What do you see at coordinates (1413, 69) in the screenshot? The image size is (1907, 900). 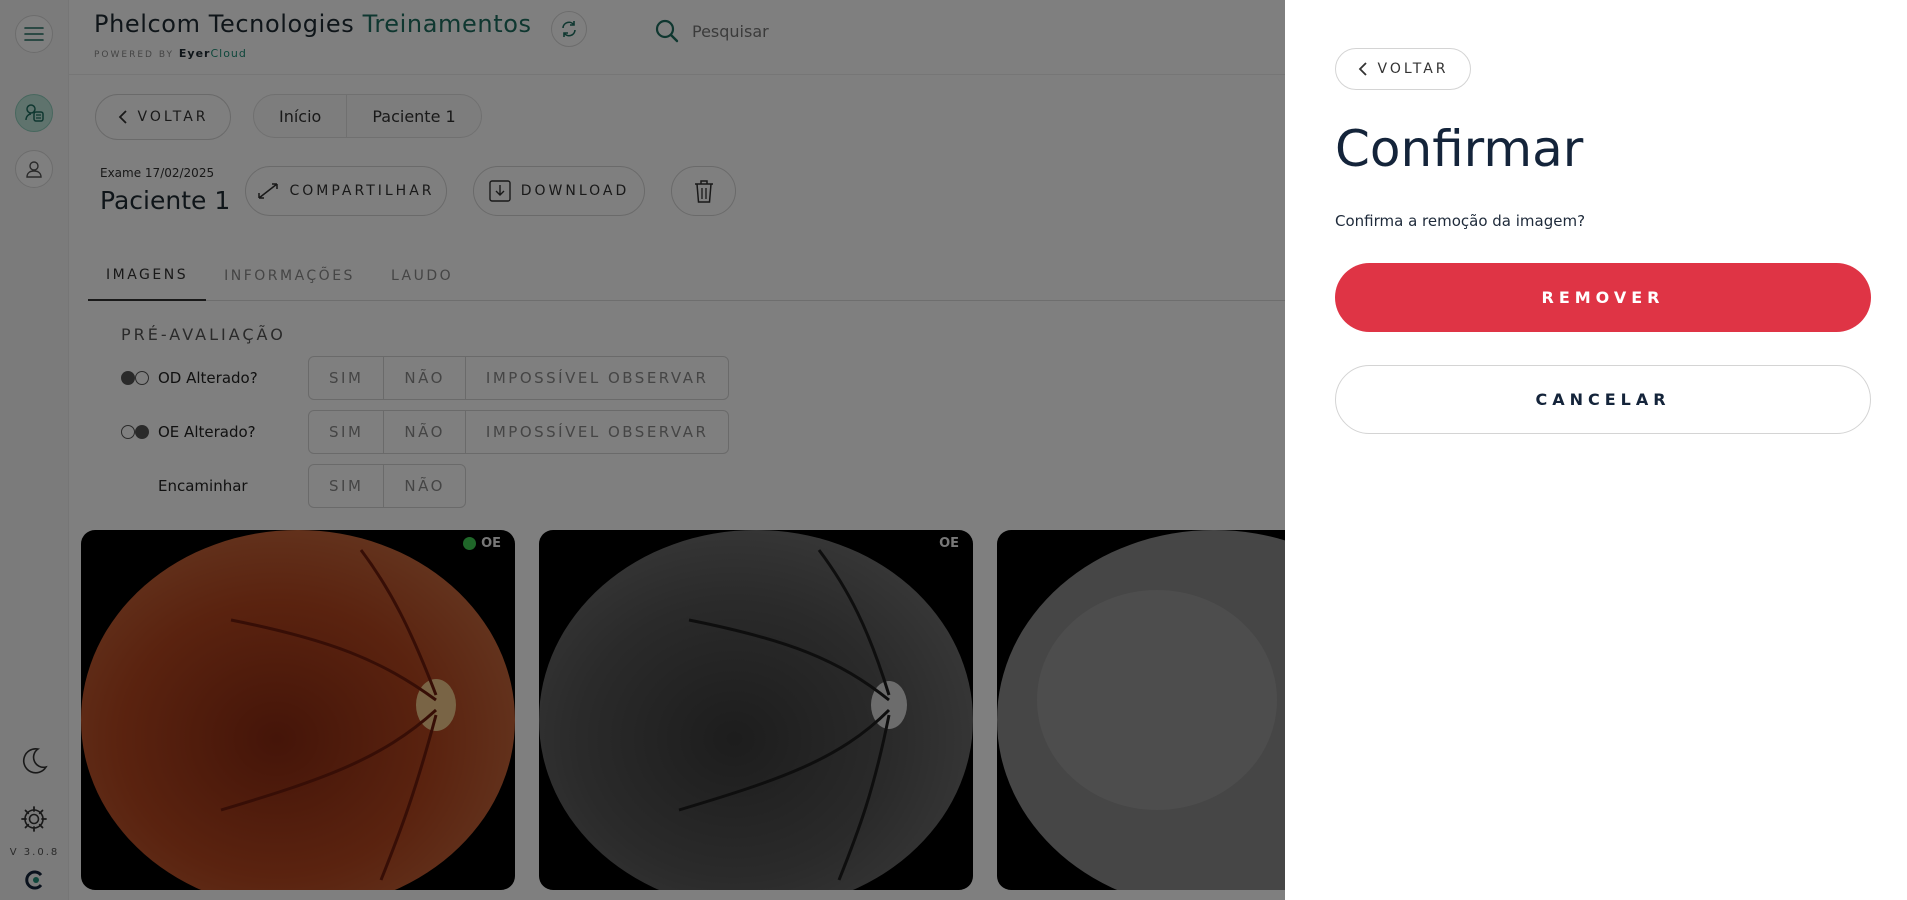 I see `panel-back-label: VOLTAR` at bounding box center [1413, 69].